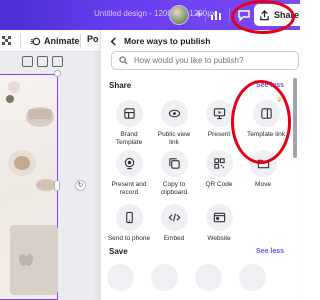  What do you see at coordinates (174, 223) in the screenshot?
I see `share-option-embed: Embed` at bounding box center [174, 223].